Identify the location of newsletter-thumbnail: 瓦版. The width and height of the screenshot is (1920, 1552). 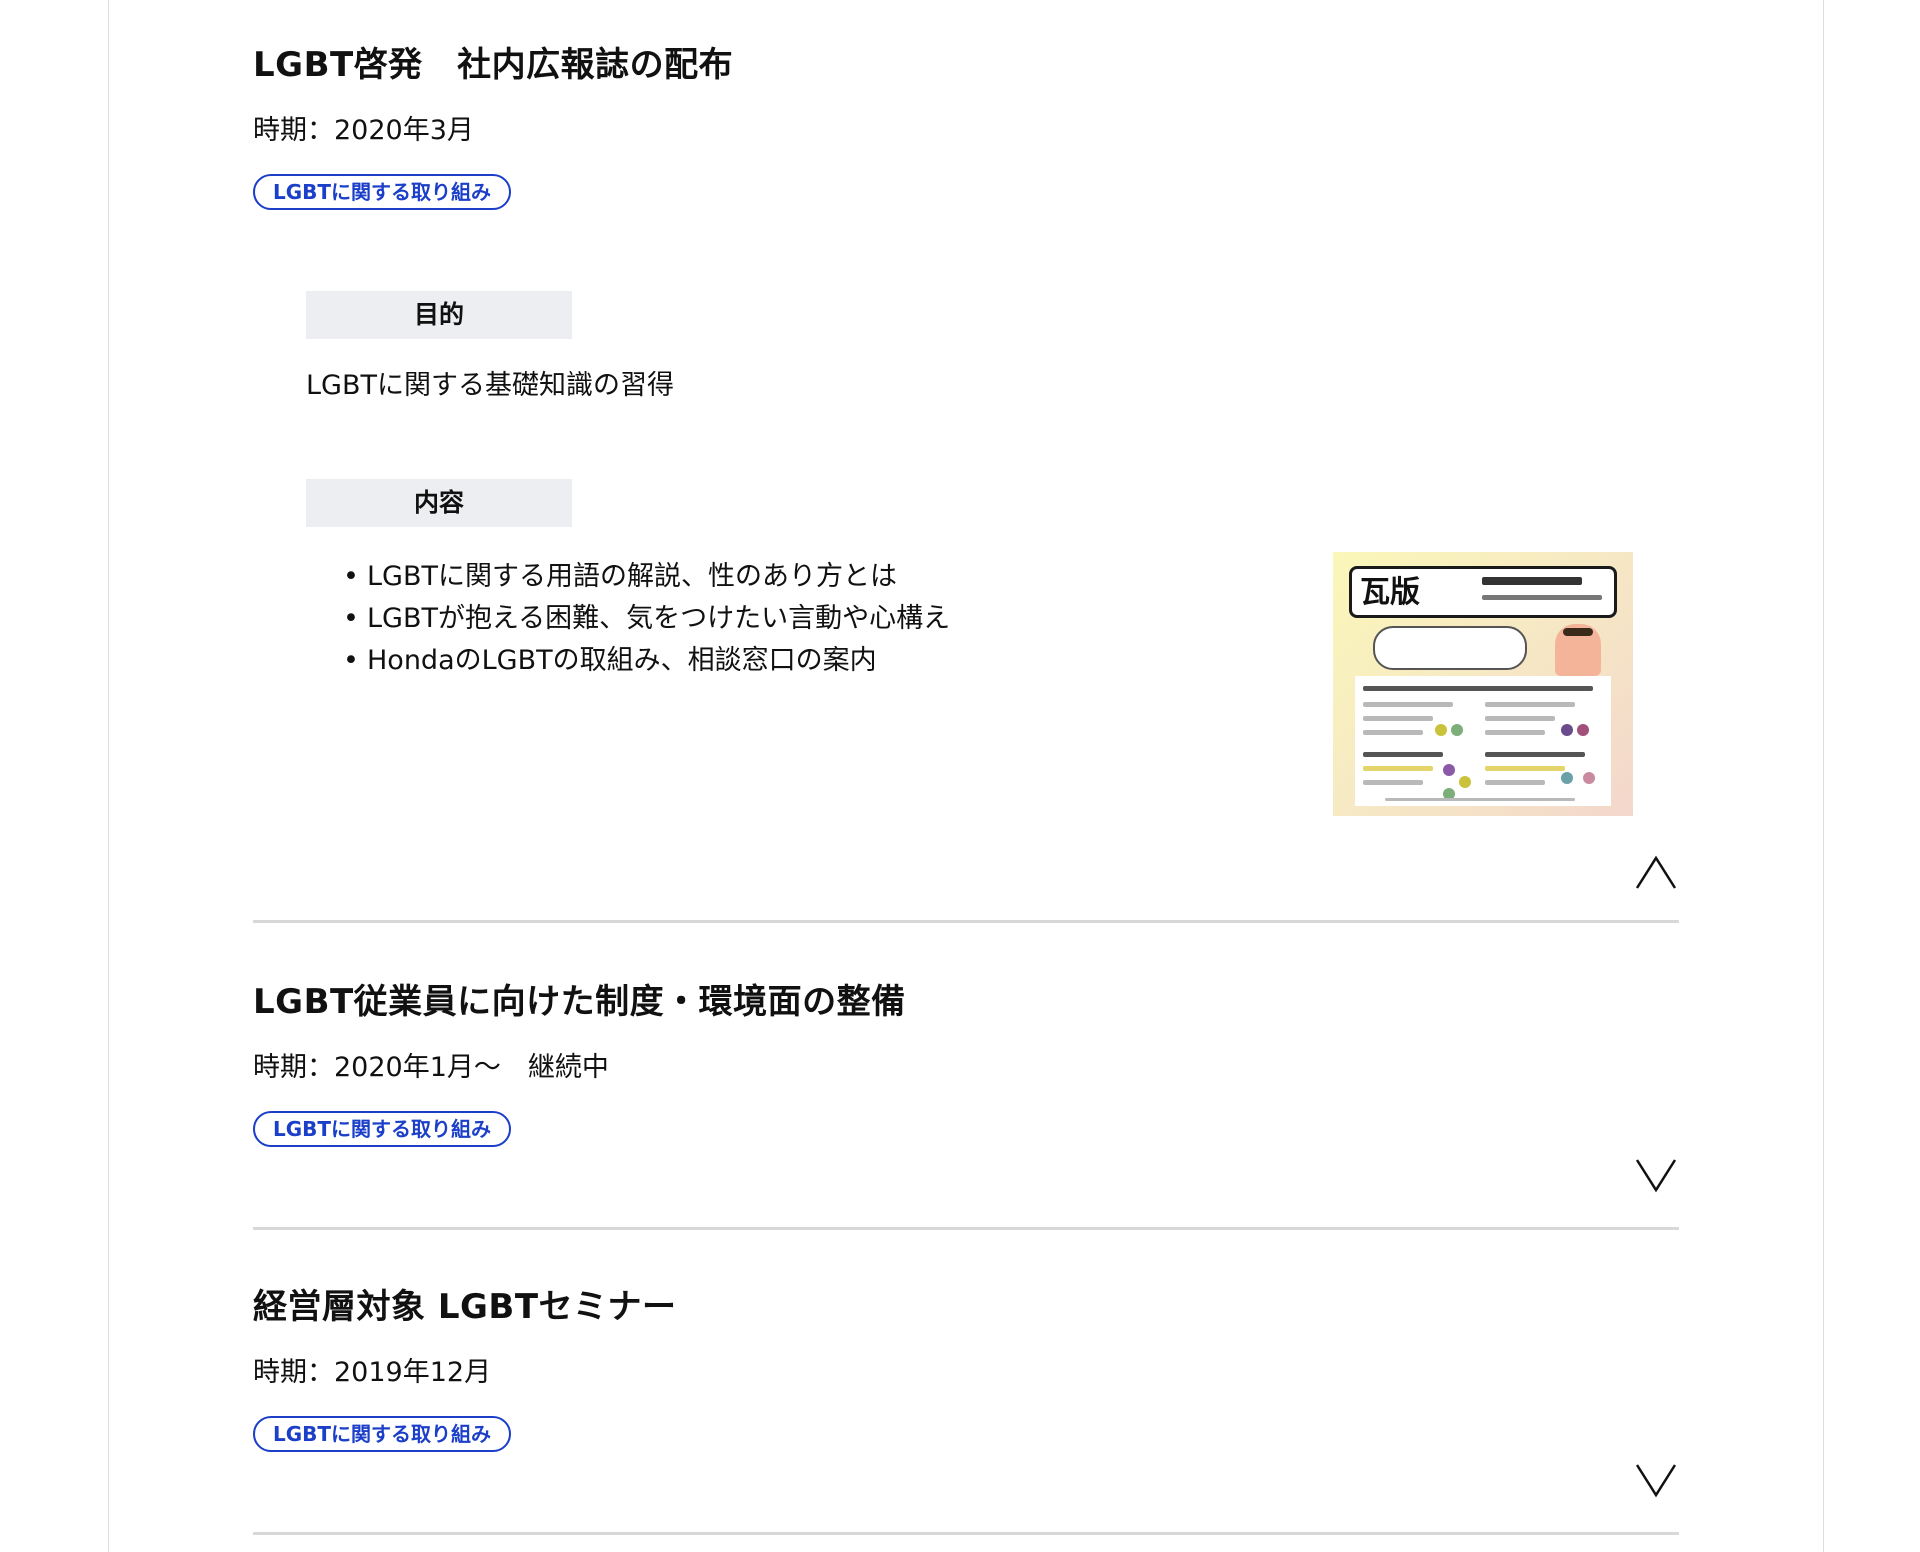
(1483, 684).